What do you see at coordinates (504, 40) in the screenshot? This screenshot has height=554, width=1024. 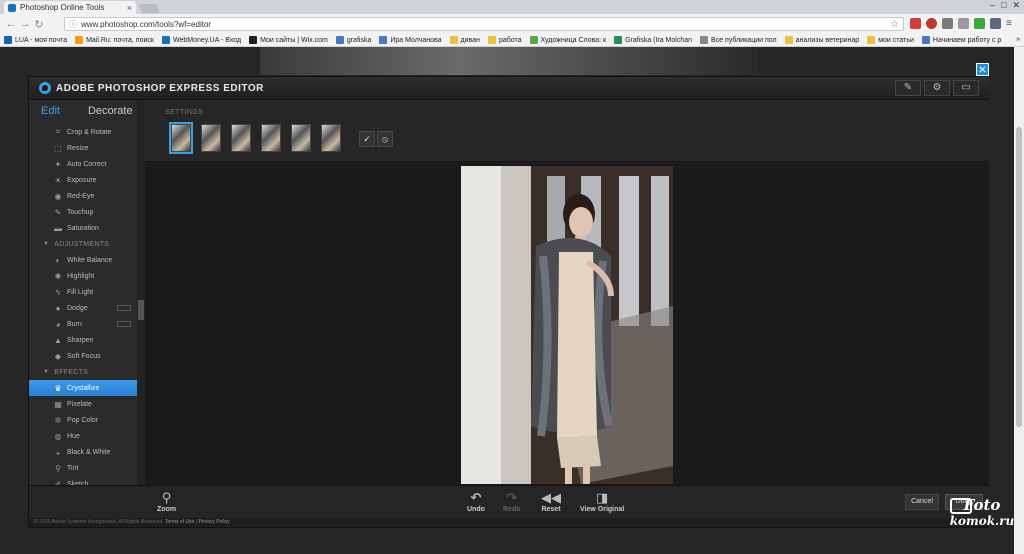 I see `bookmark-item: работа` at bounding box center [504, 40].